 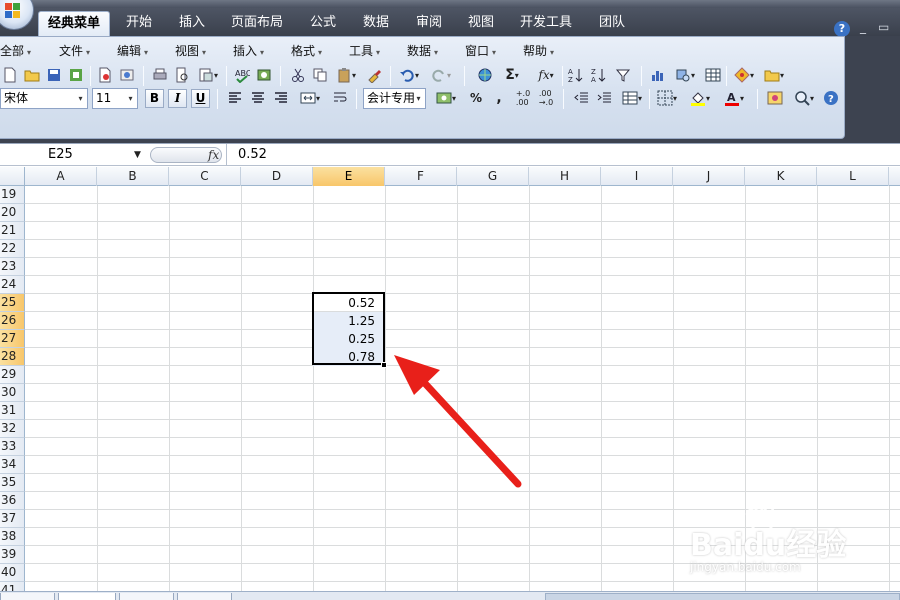 I want to click on bold-button: B, so click(x=154, y=98).